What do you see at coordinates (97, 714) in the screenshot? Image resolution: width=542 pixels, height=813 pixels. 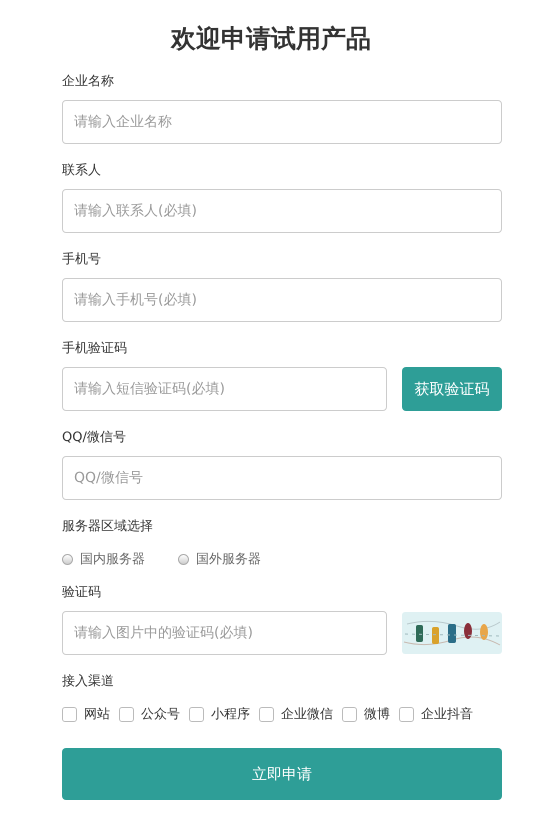 I see `checkbox-label: 网站` at bounding box center [97, 714].